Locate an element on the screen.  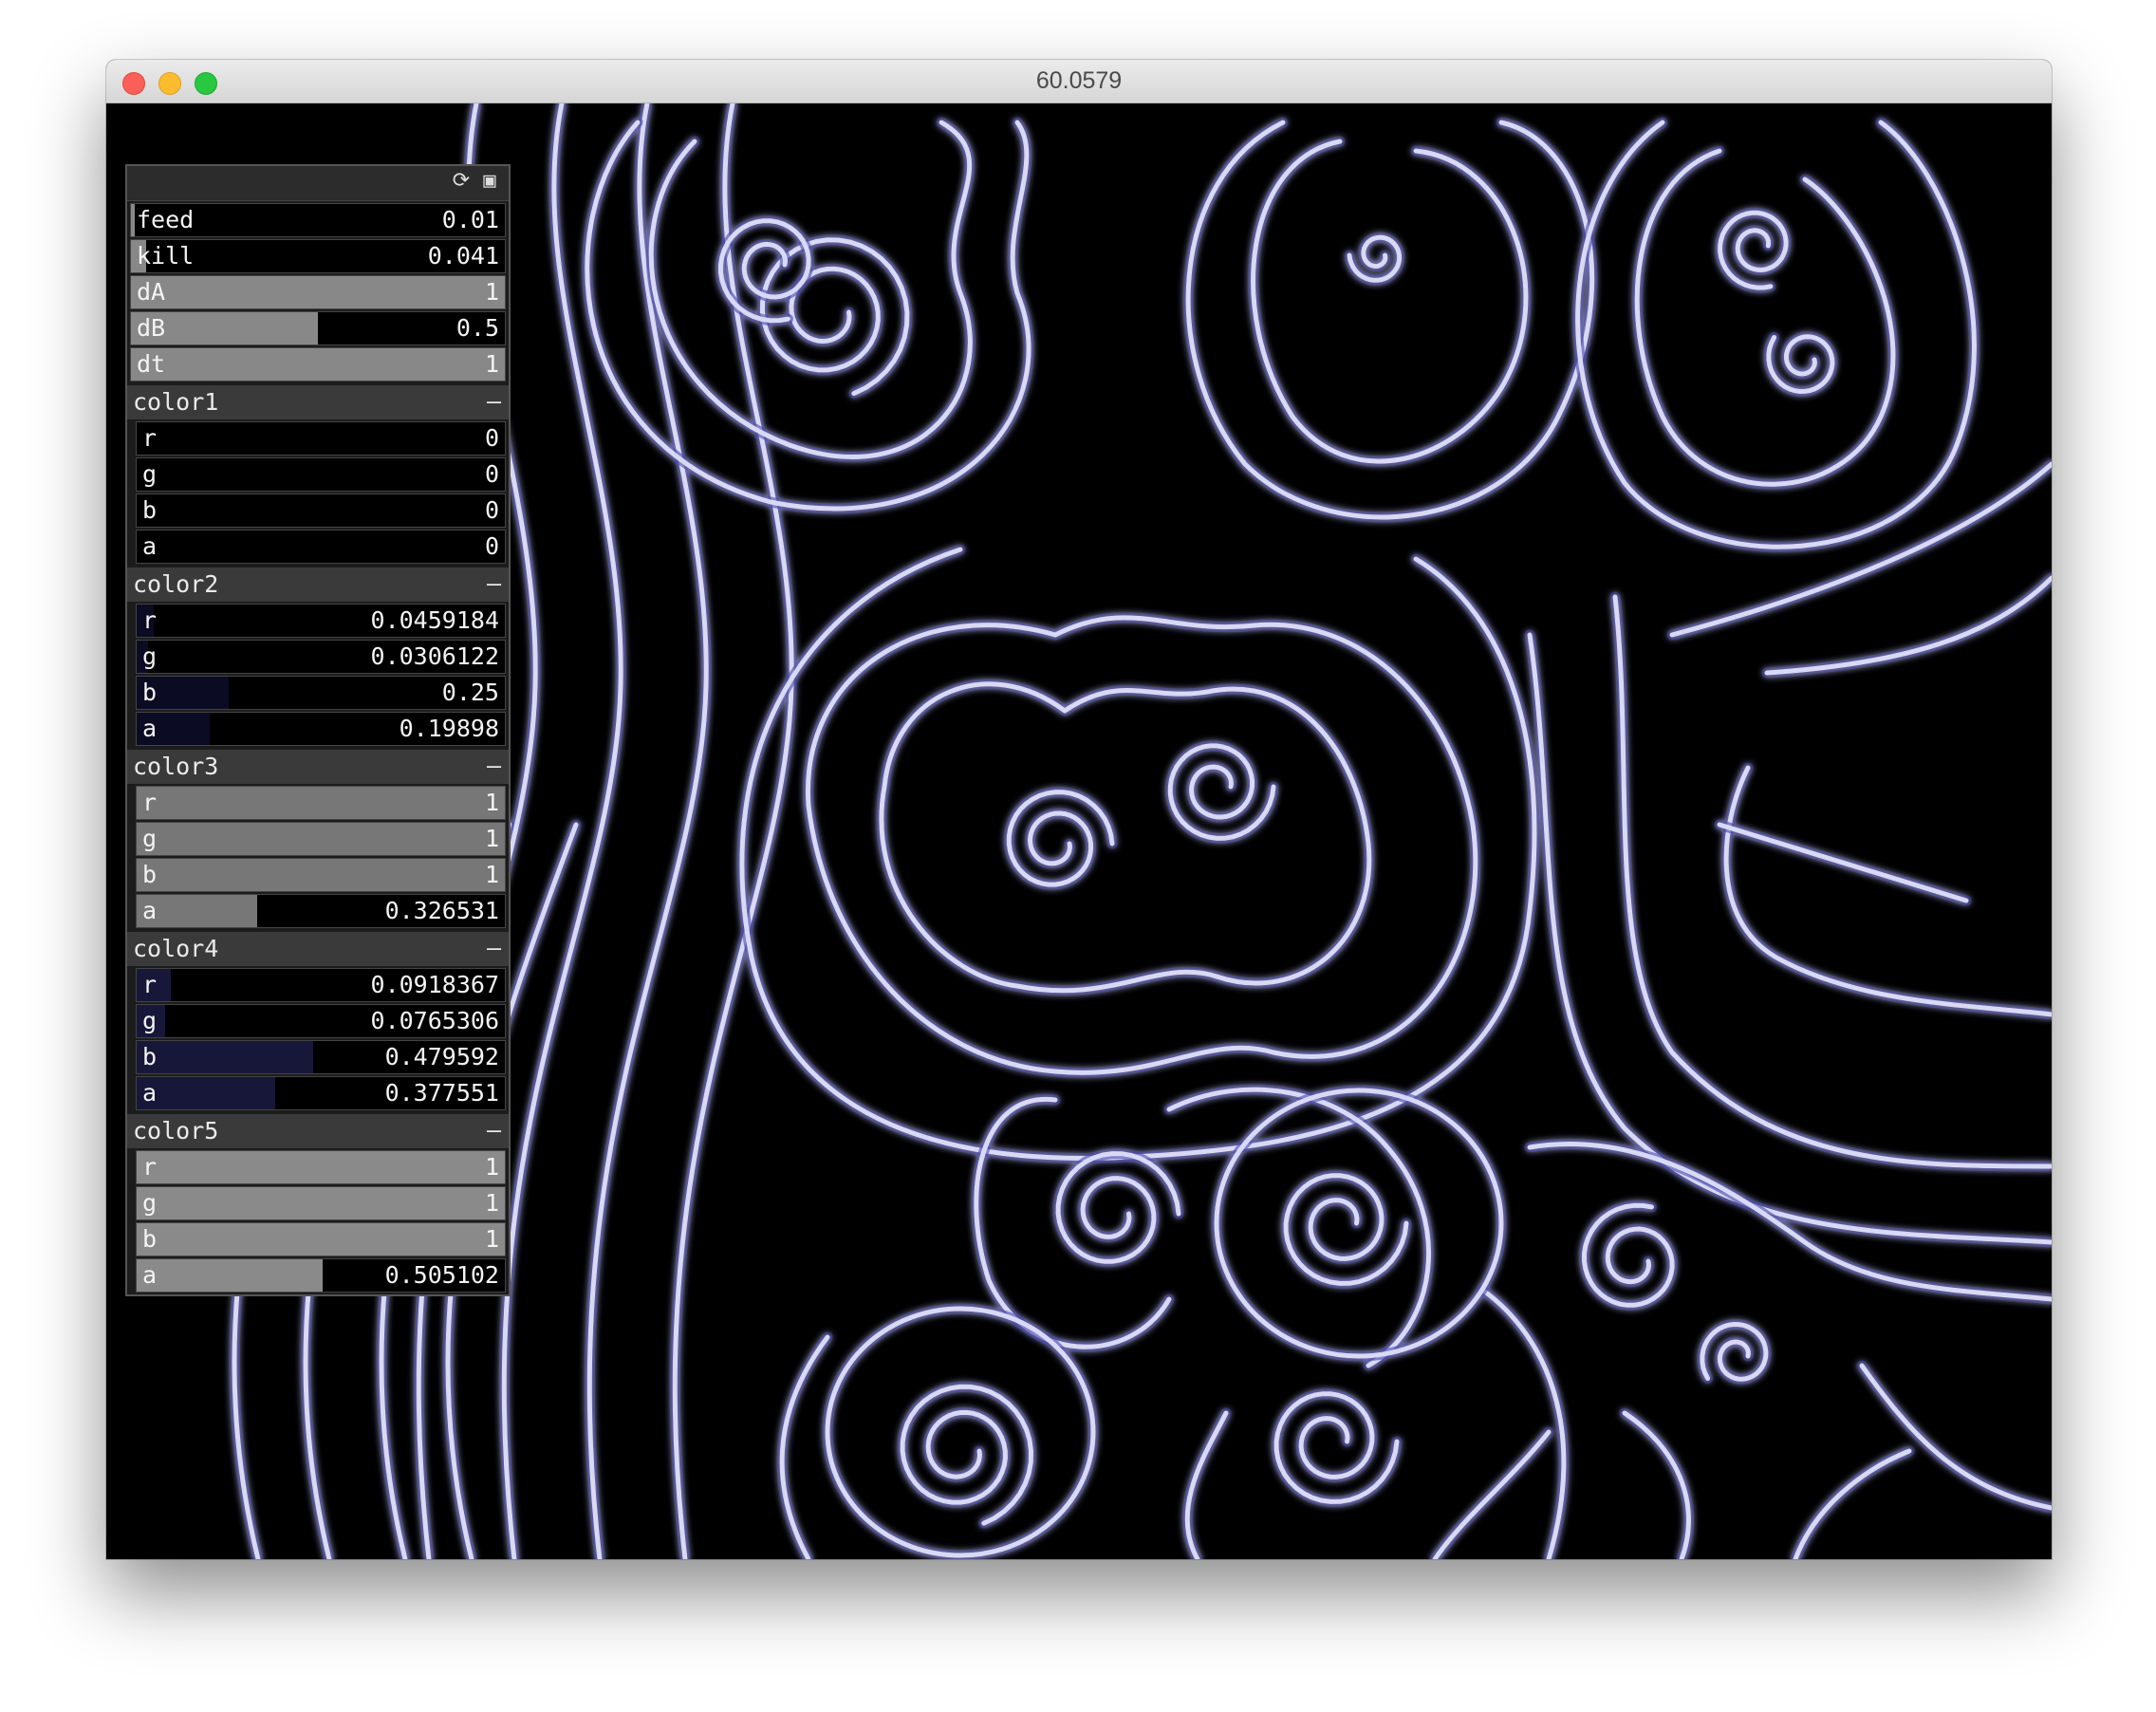
slider-label: kill is located at coordinates (166, 256).